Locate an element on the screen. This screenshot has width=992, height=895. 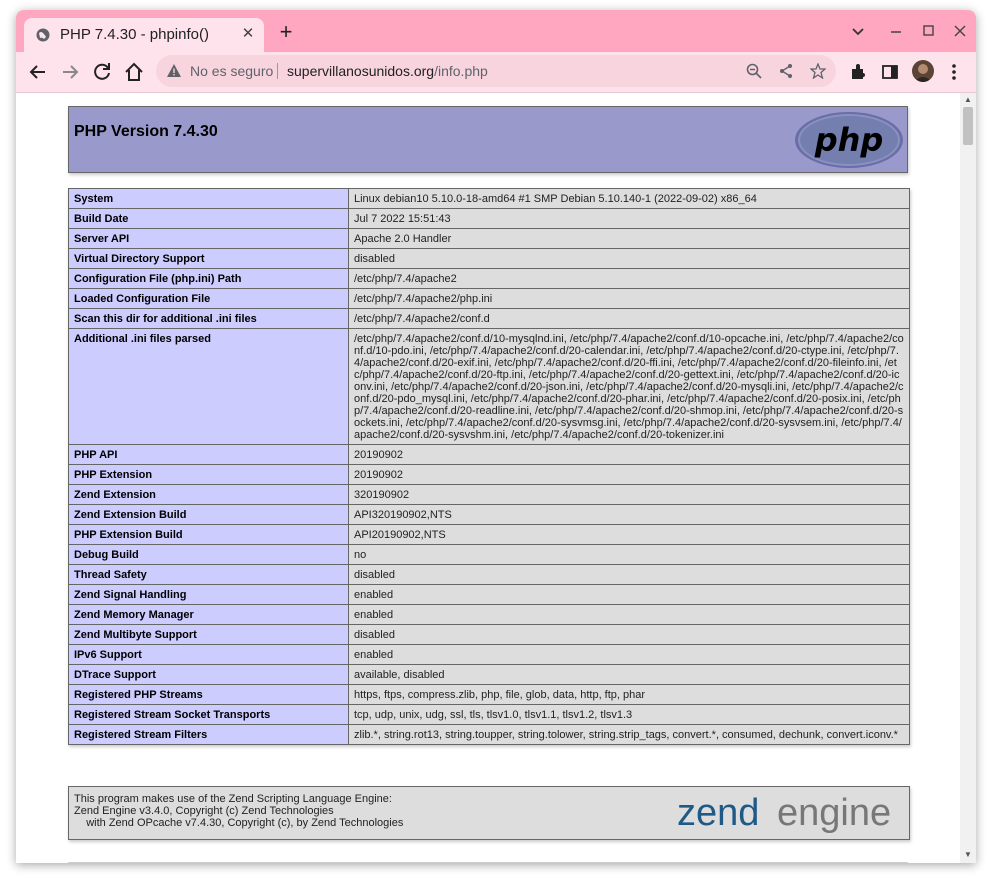
row-key: Thread Safety is located at coordinates (208, 574).